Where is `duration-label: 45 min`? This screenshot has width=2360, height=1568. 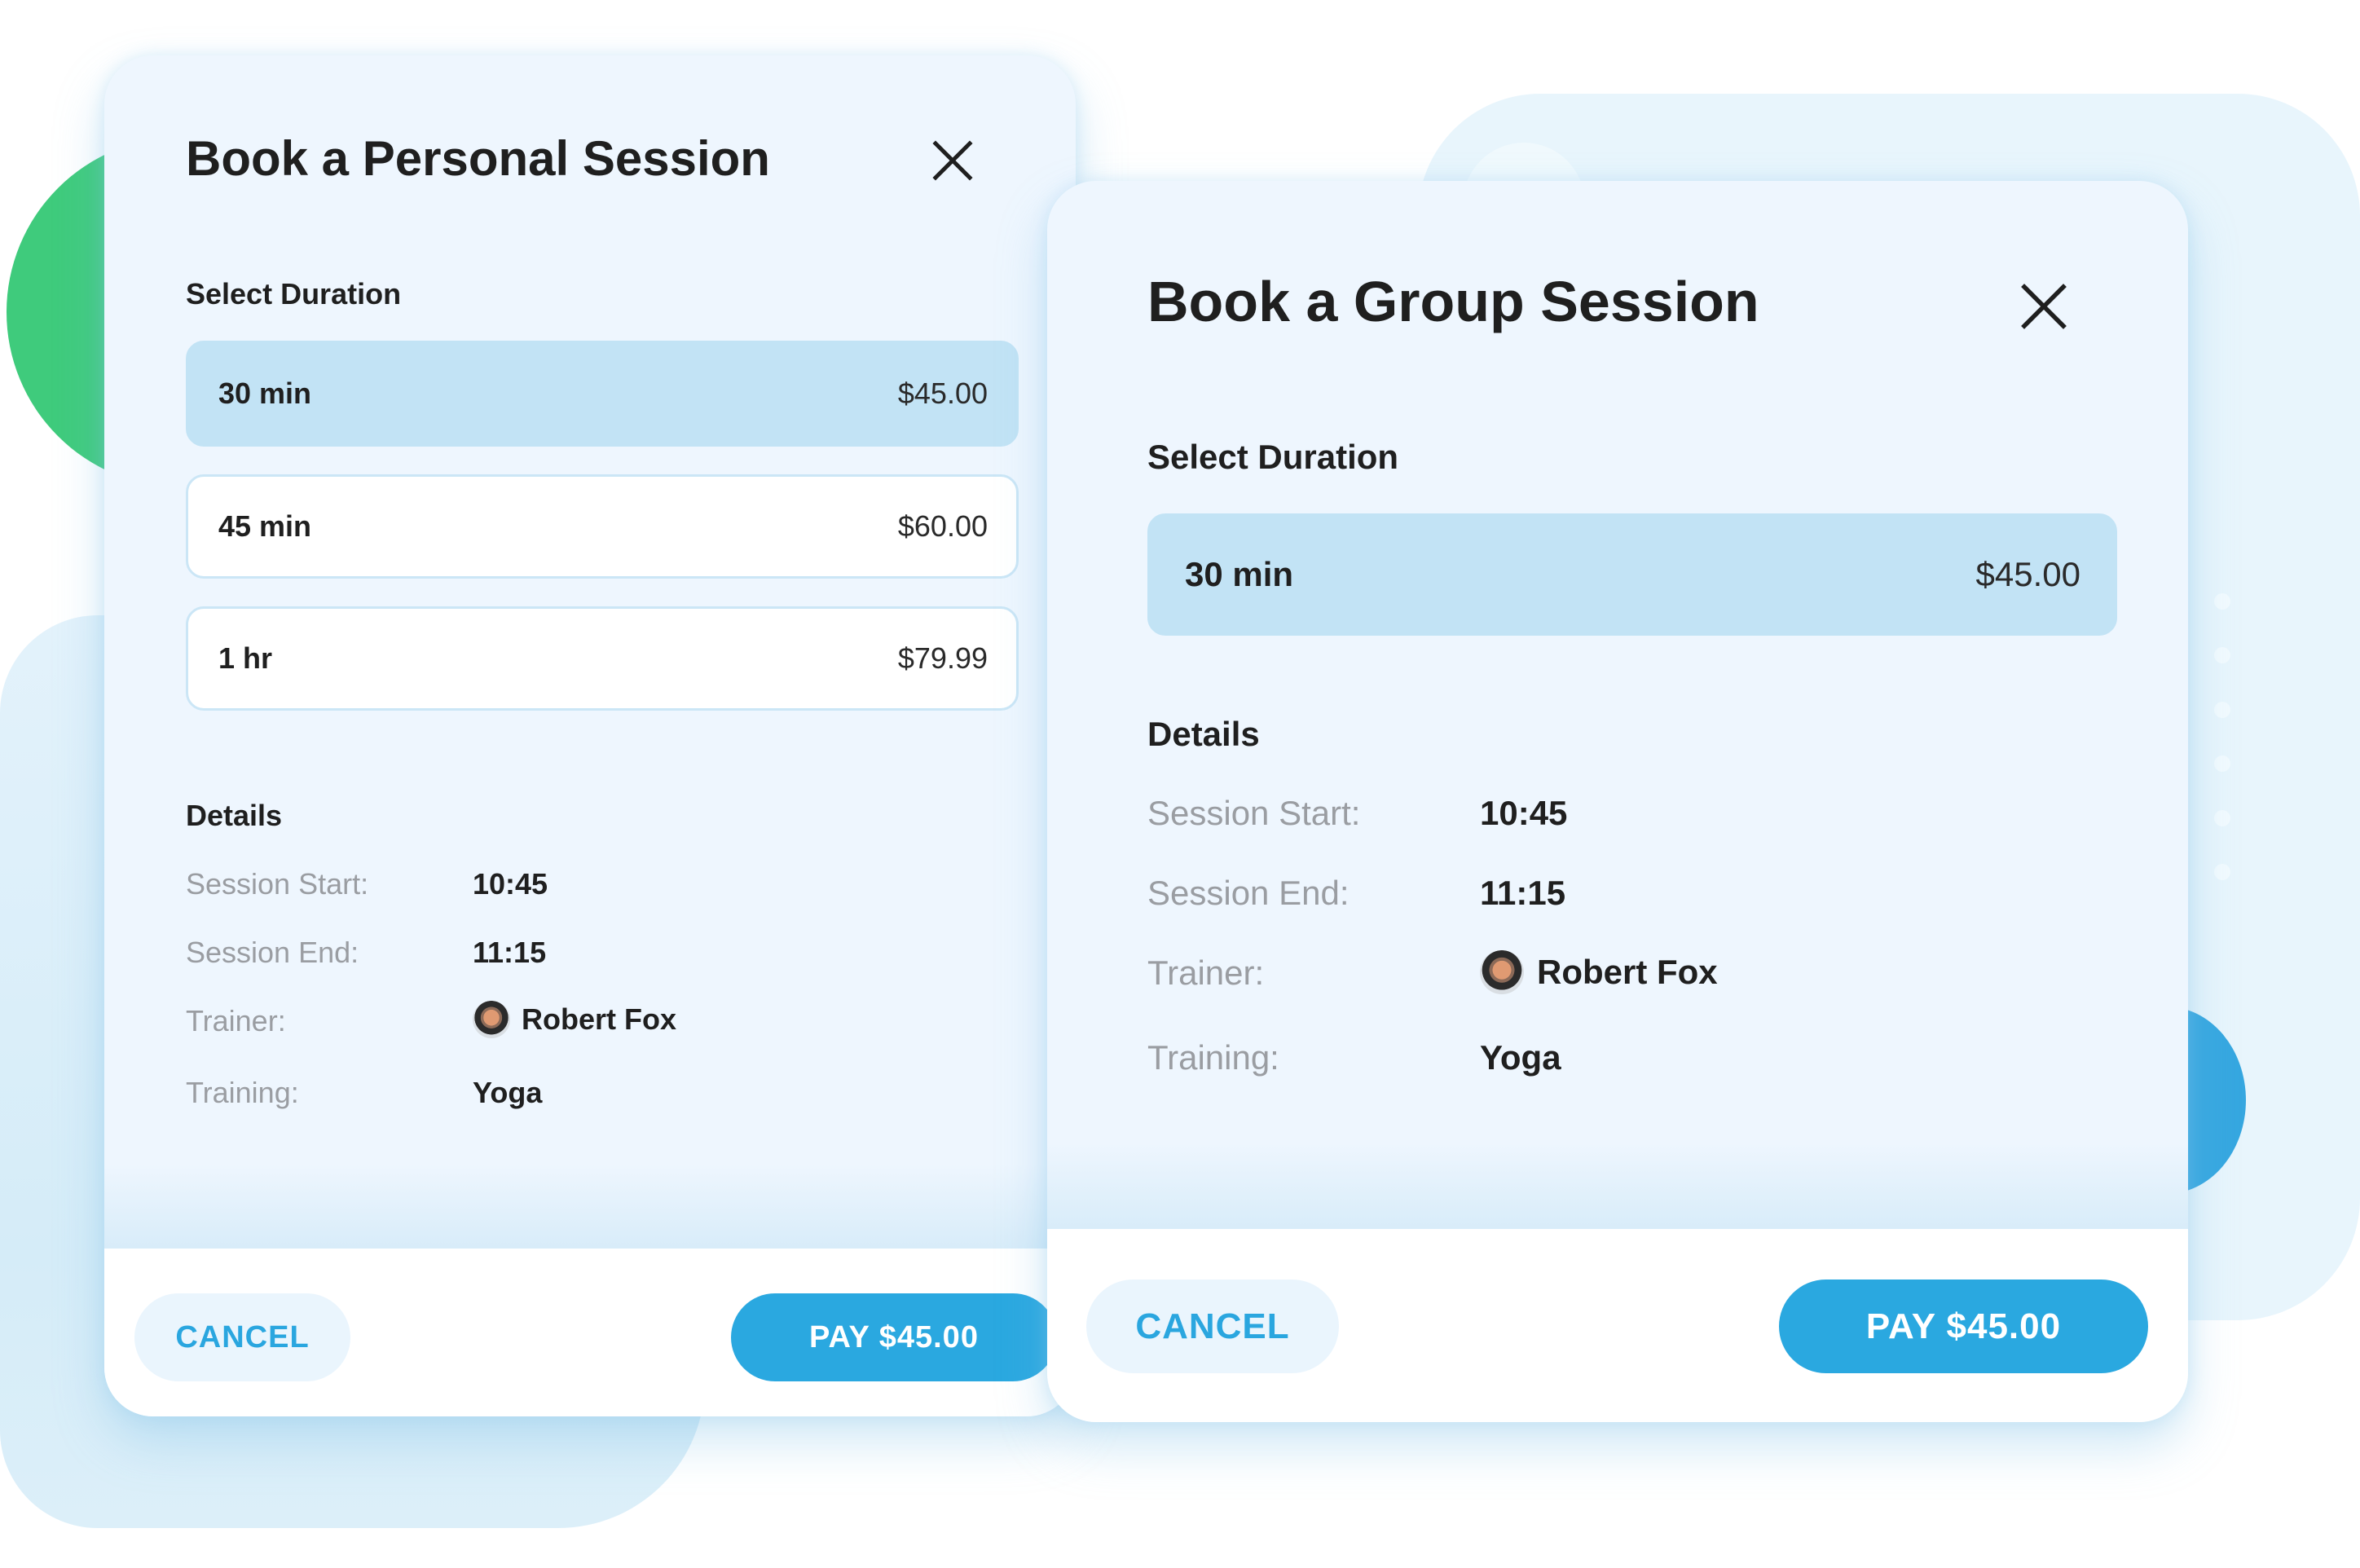 duration-label: 45 min is located at coordinates (265, 526).